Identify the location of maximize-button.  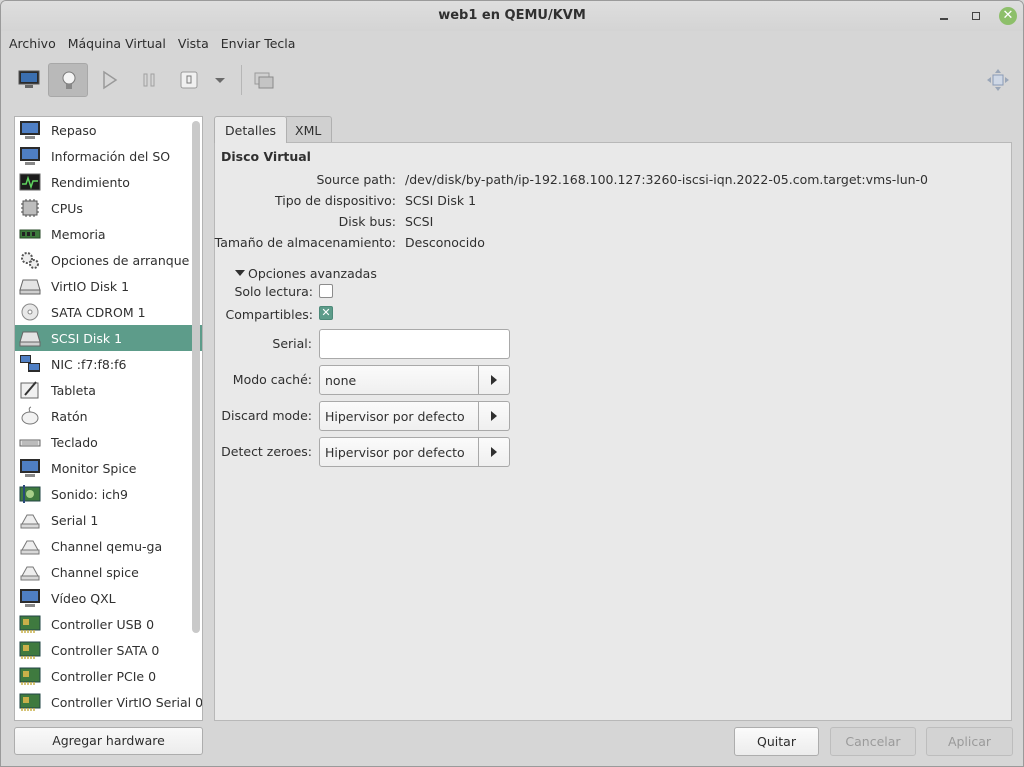
(976, 16).